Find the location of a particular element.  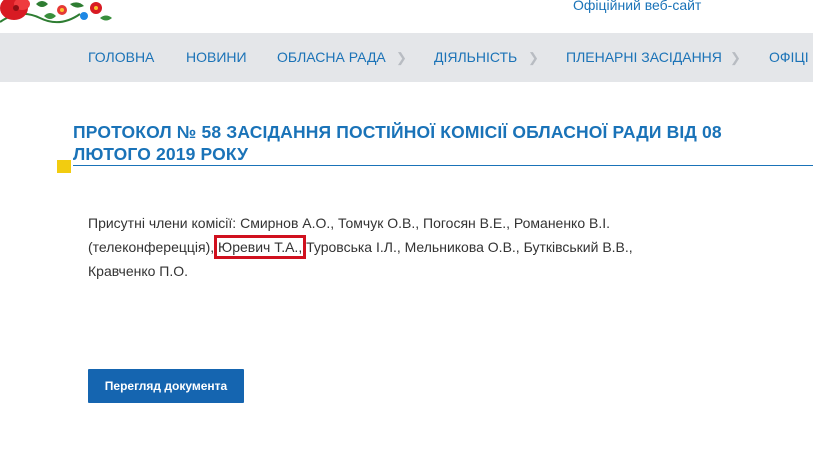

nav-item-home: Головна is located at coordinates (121, 57).